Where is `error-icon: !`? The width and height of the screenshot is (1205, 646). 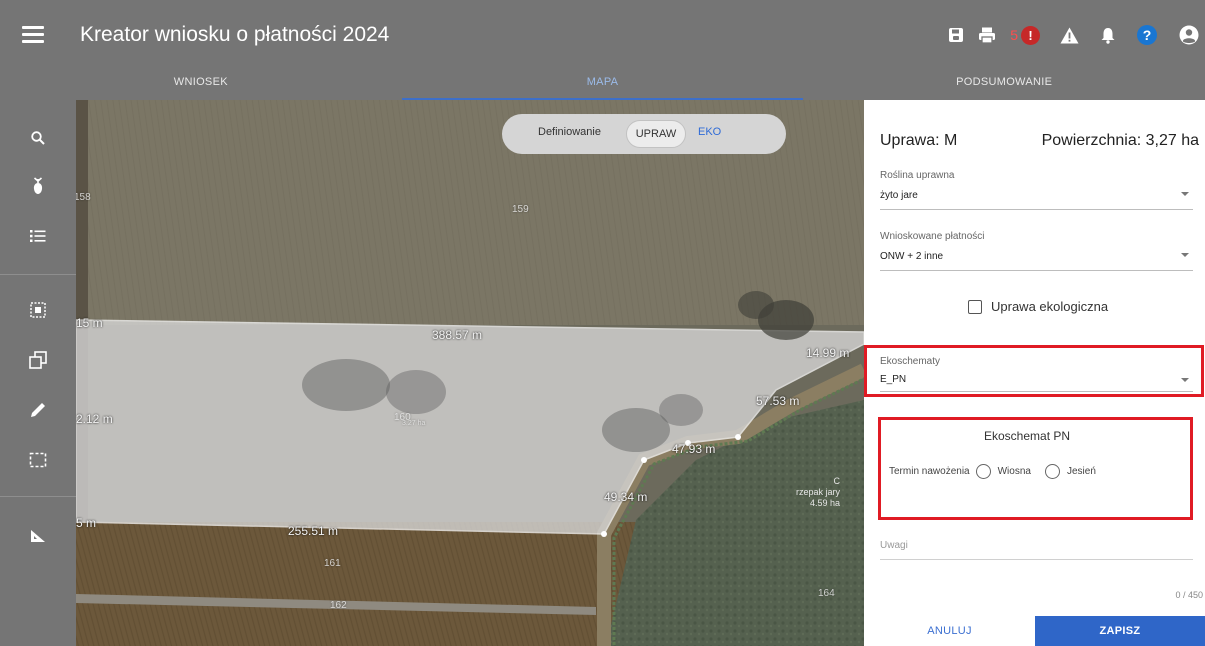 error-icon: ! is located at coordinates (1030, 35).